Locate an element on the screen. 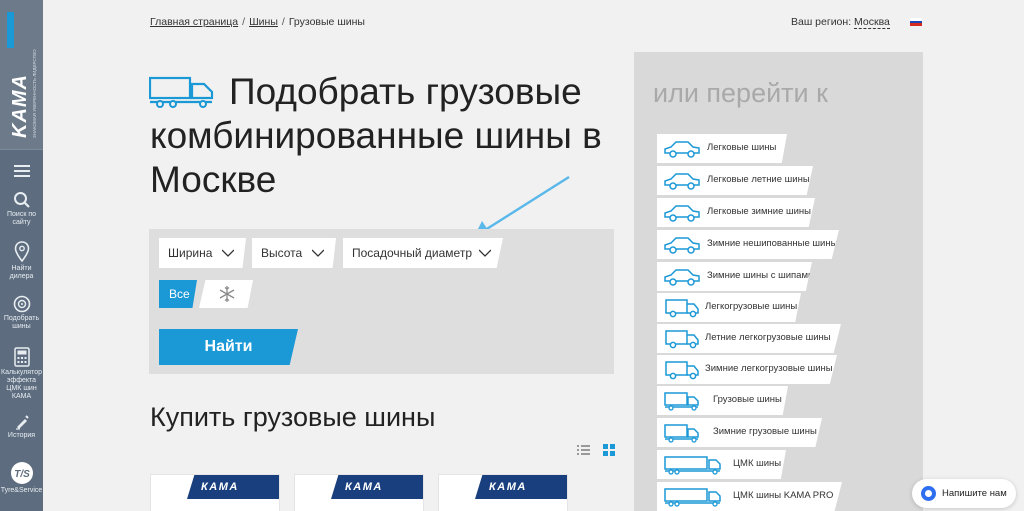 This screenshot has width=1024, height=511. sidebar-item-label: Найти дилера is located at coordinates (21, 272).